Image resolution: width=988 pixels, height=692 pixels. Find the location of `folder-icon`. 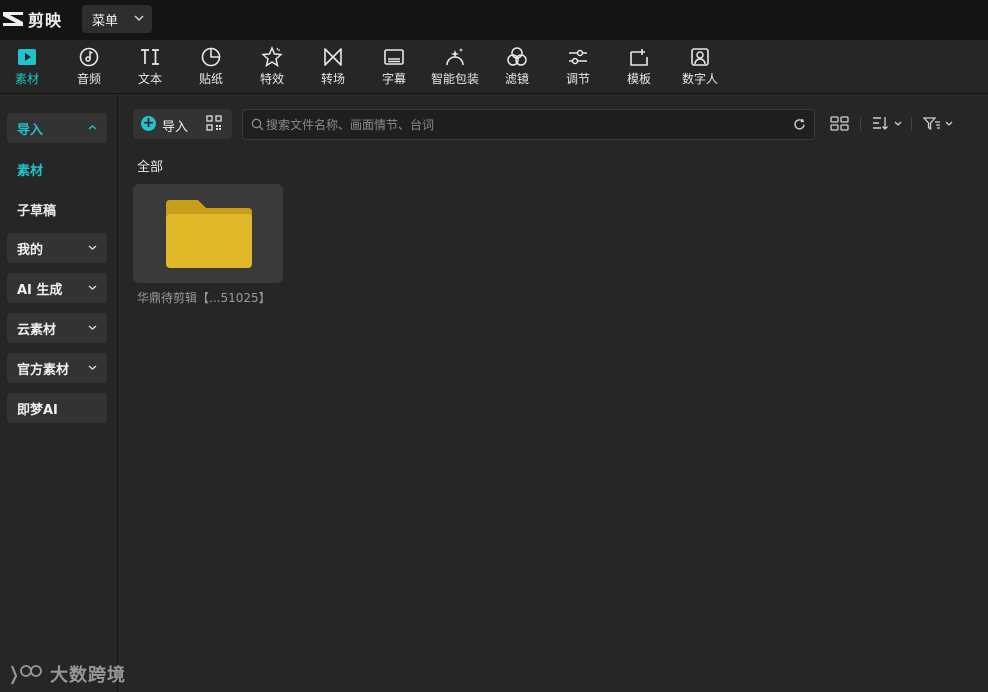

folder-icon is located at coordinates (209, 234).